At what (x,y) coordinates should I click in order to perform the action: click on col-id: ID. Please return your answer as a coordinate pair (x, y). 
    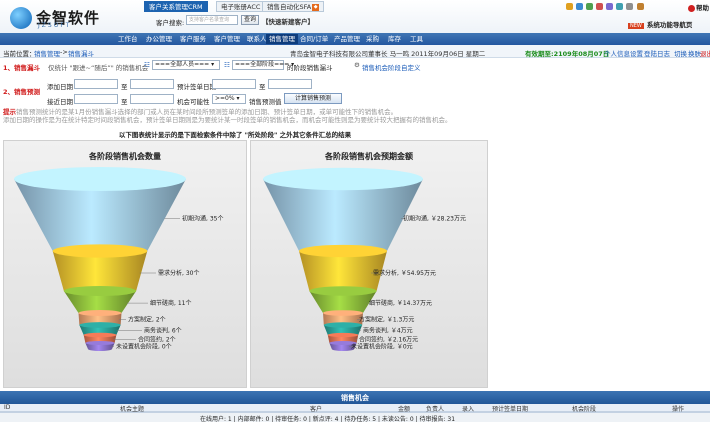
    Looking at the image, I should click on (7, 407).